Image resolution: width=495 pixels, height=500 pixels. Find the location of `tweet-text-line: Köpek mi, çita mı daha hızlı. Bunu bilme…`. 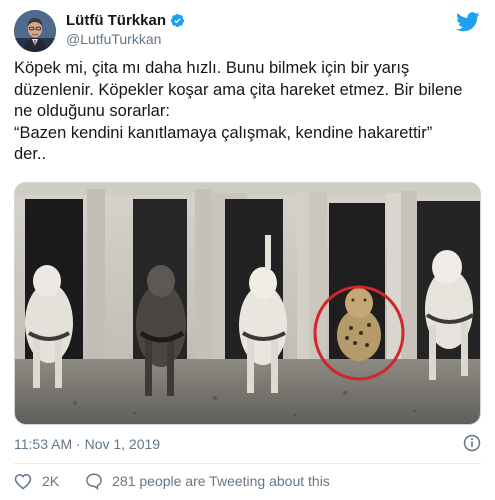

tweet-text-line: Köpek mi, çita mı daha hızlı. Bunu bilme… is located at coordinates (212, 68).